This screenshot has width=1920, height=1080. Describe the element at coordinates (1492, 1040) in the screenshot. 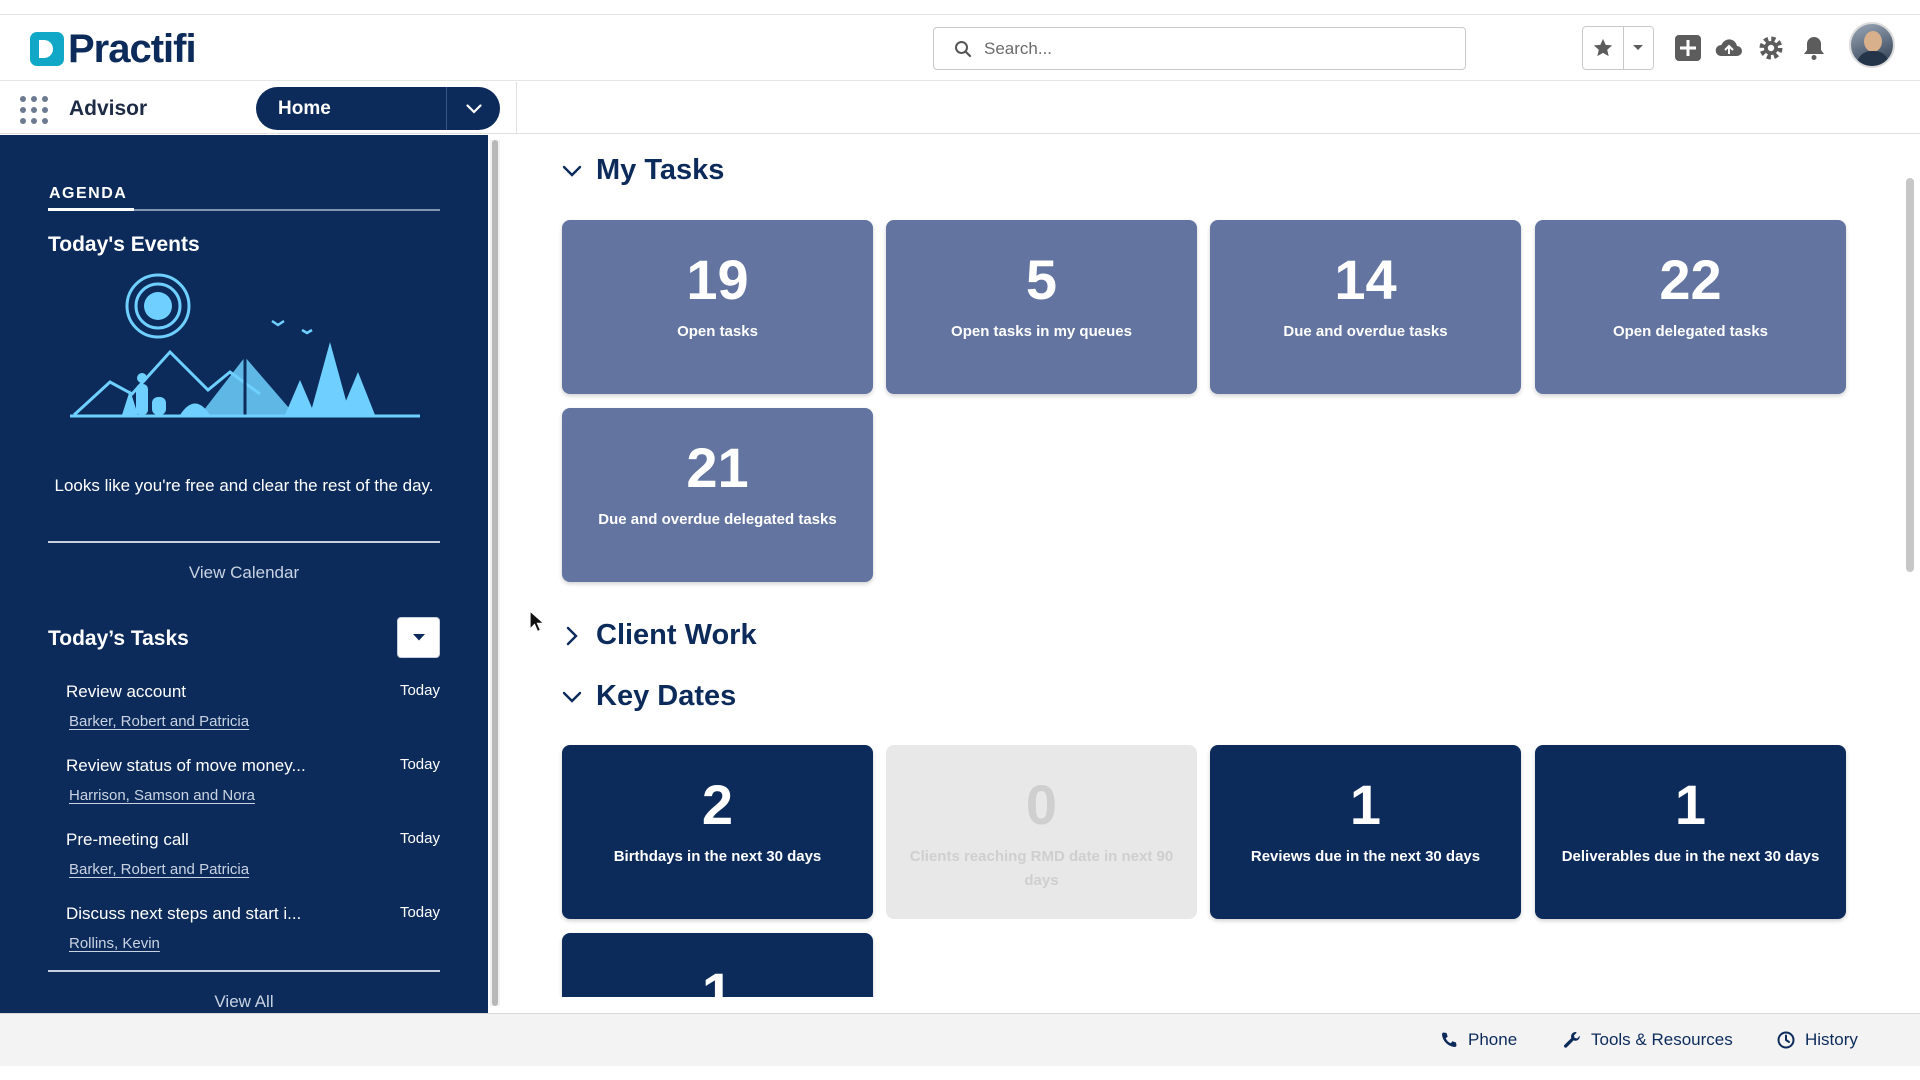

I see `phone-label: Phone` at that location.